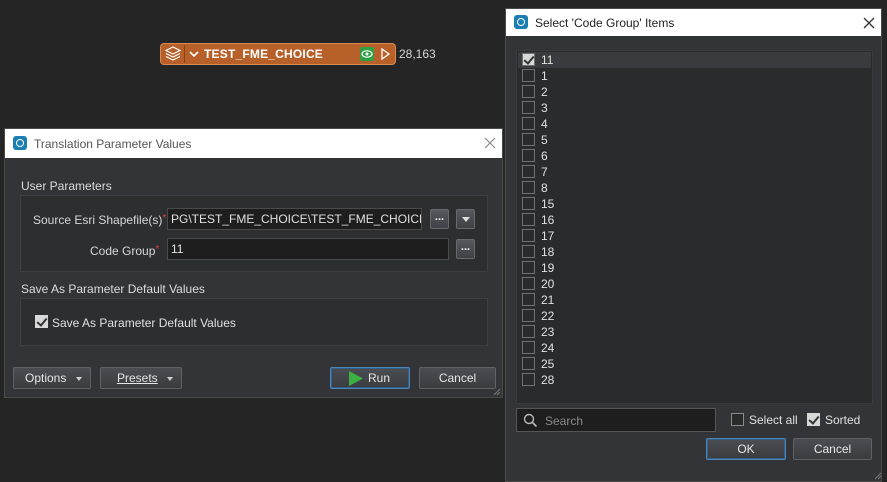 The height and width of the screenshot is (482, 887). I want to click on search-icon, so click(530, 420).